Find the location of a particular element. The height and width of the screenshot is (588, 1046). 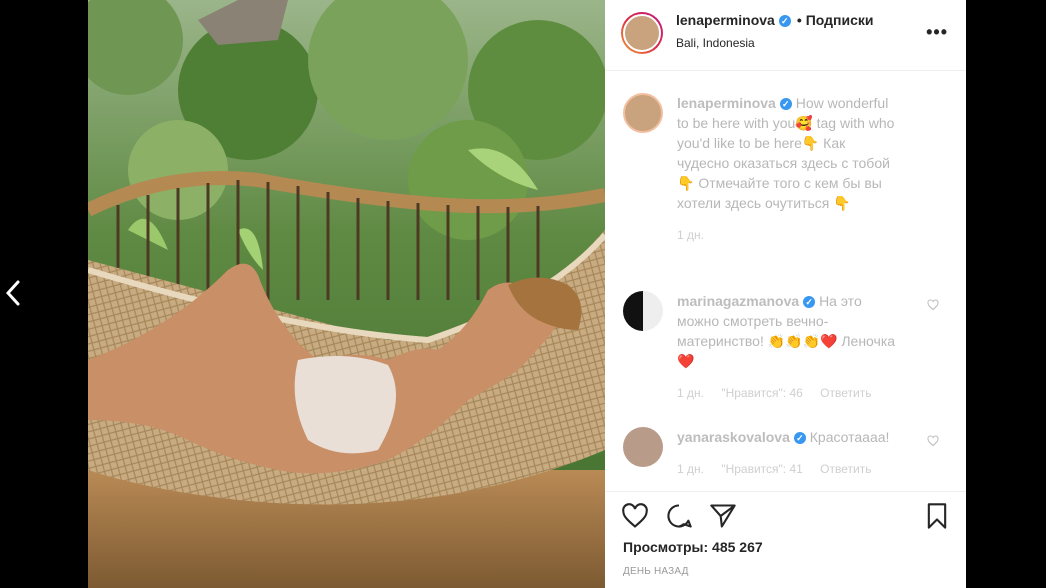

post-actions-bar: Просмотры: 485 267 день назад is located at coordinates (785, 539).